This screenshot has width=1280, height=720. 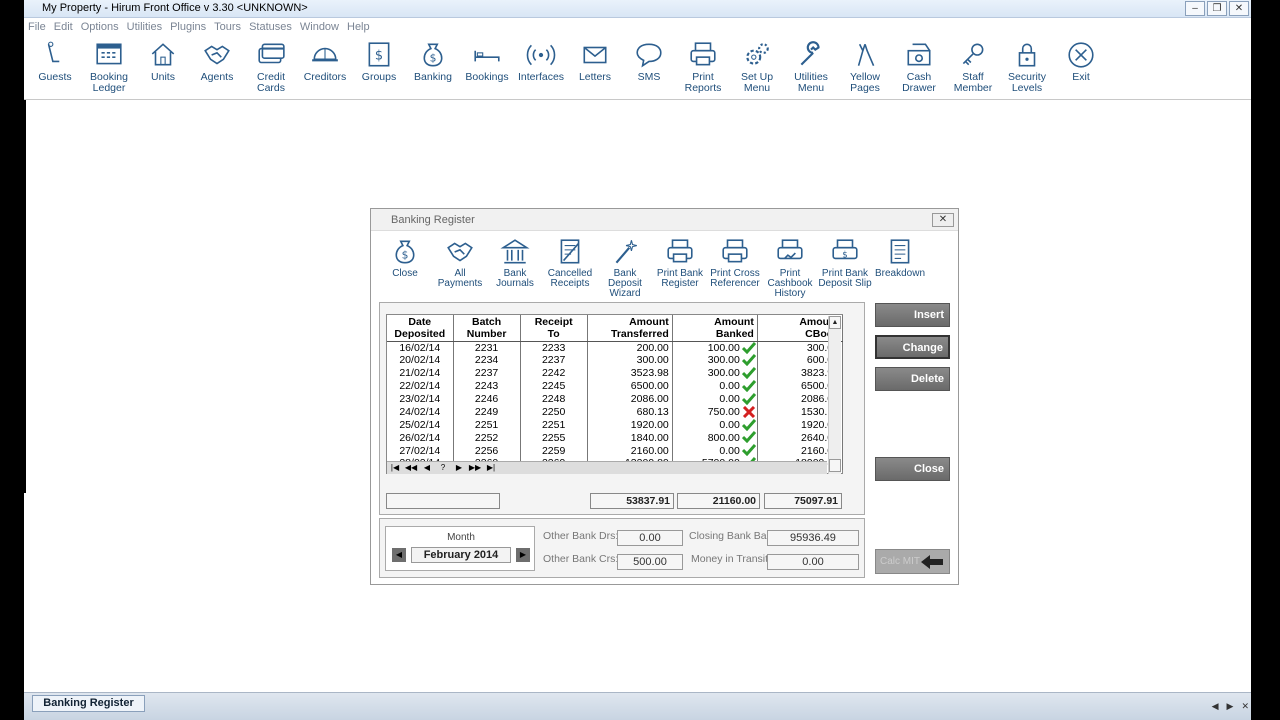 I want to click on cell-date: 23/02/14, so click(x=420, y=399).